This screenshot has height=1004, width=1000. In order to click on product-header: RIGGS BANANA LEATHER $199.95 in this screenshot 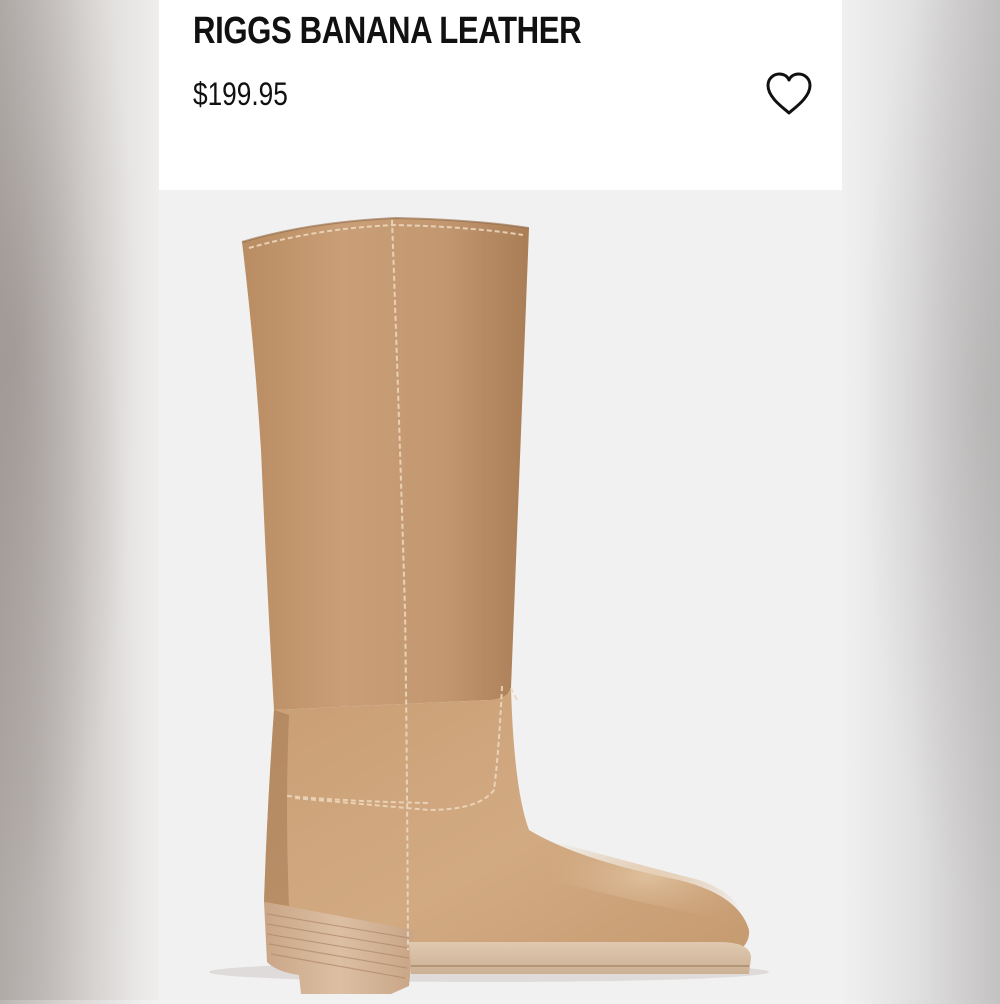, I will do `click(500, 95)`.